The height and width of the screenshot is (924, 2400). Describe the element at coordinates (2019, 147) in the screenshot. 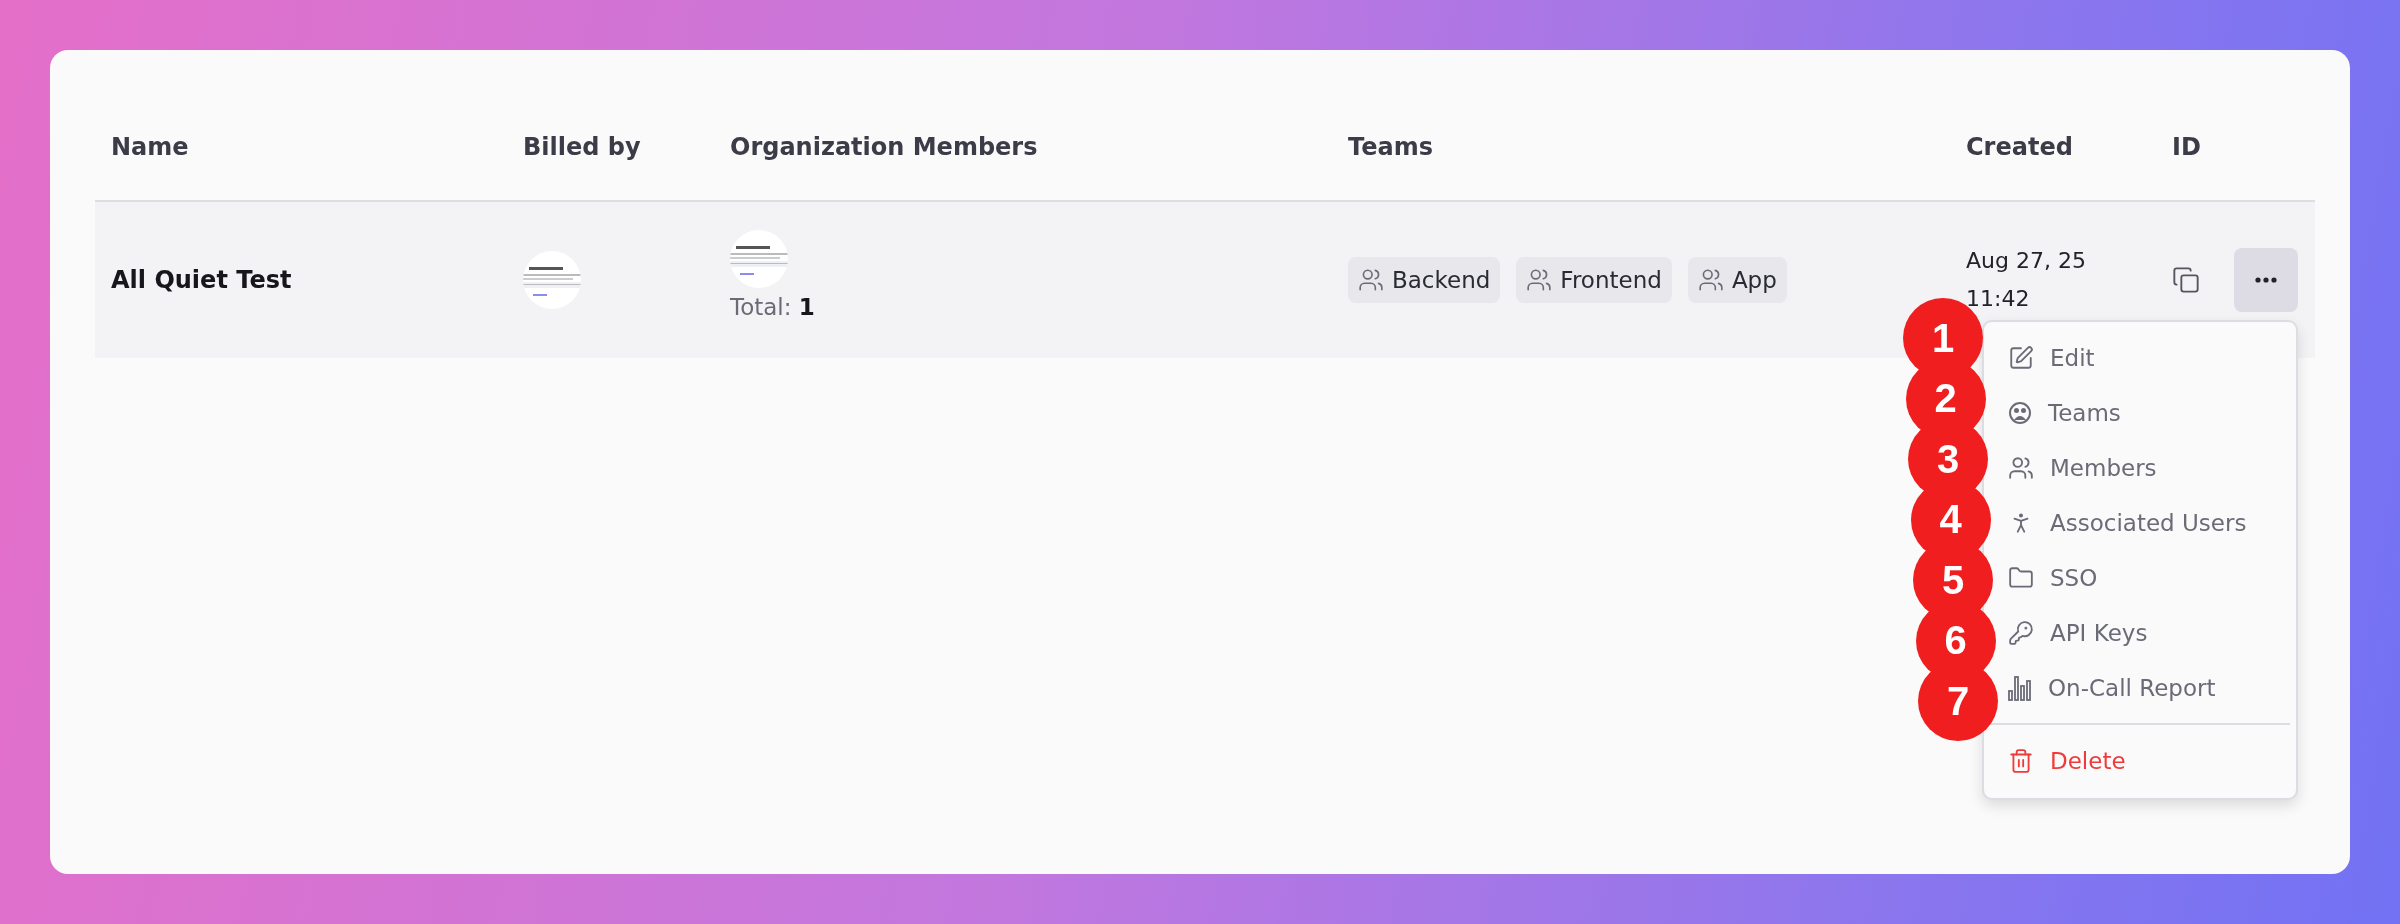

I see `column-header: Created` at that location.